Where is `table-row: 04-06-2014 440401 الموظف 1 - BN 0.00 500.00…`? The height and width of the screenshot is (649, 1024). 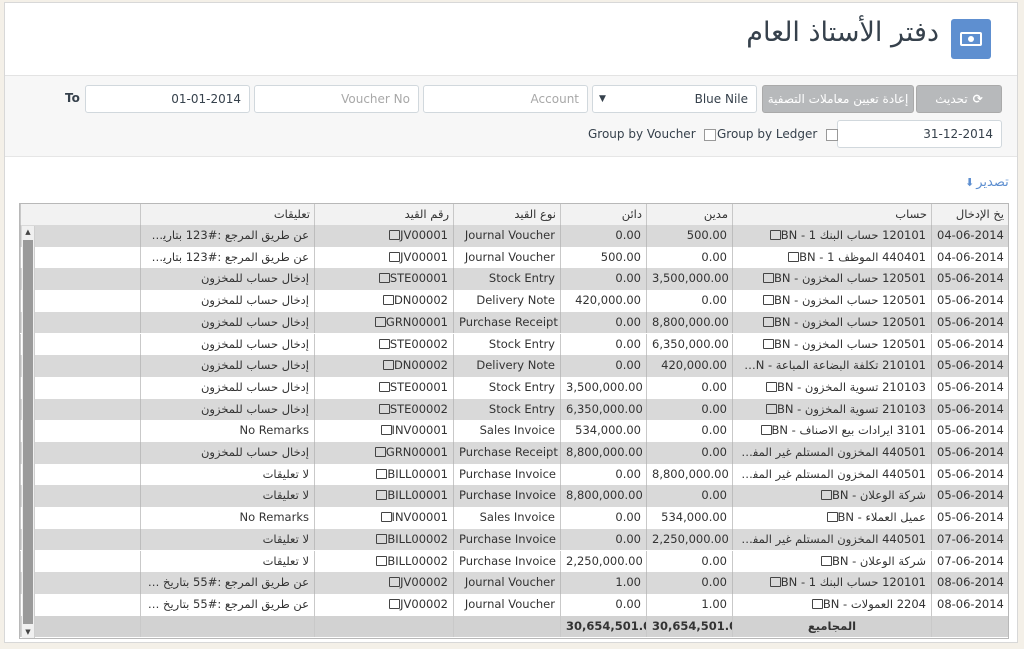
table-row: 04-06-2014 440401 الموظف 1 - BN 0.00 500.00… is located at coordinates (514, 257).